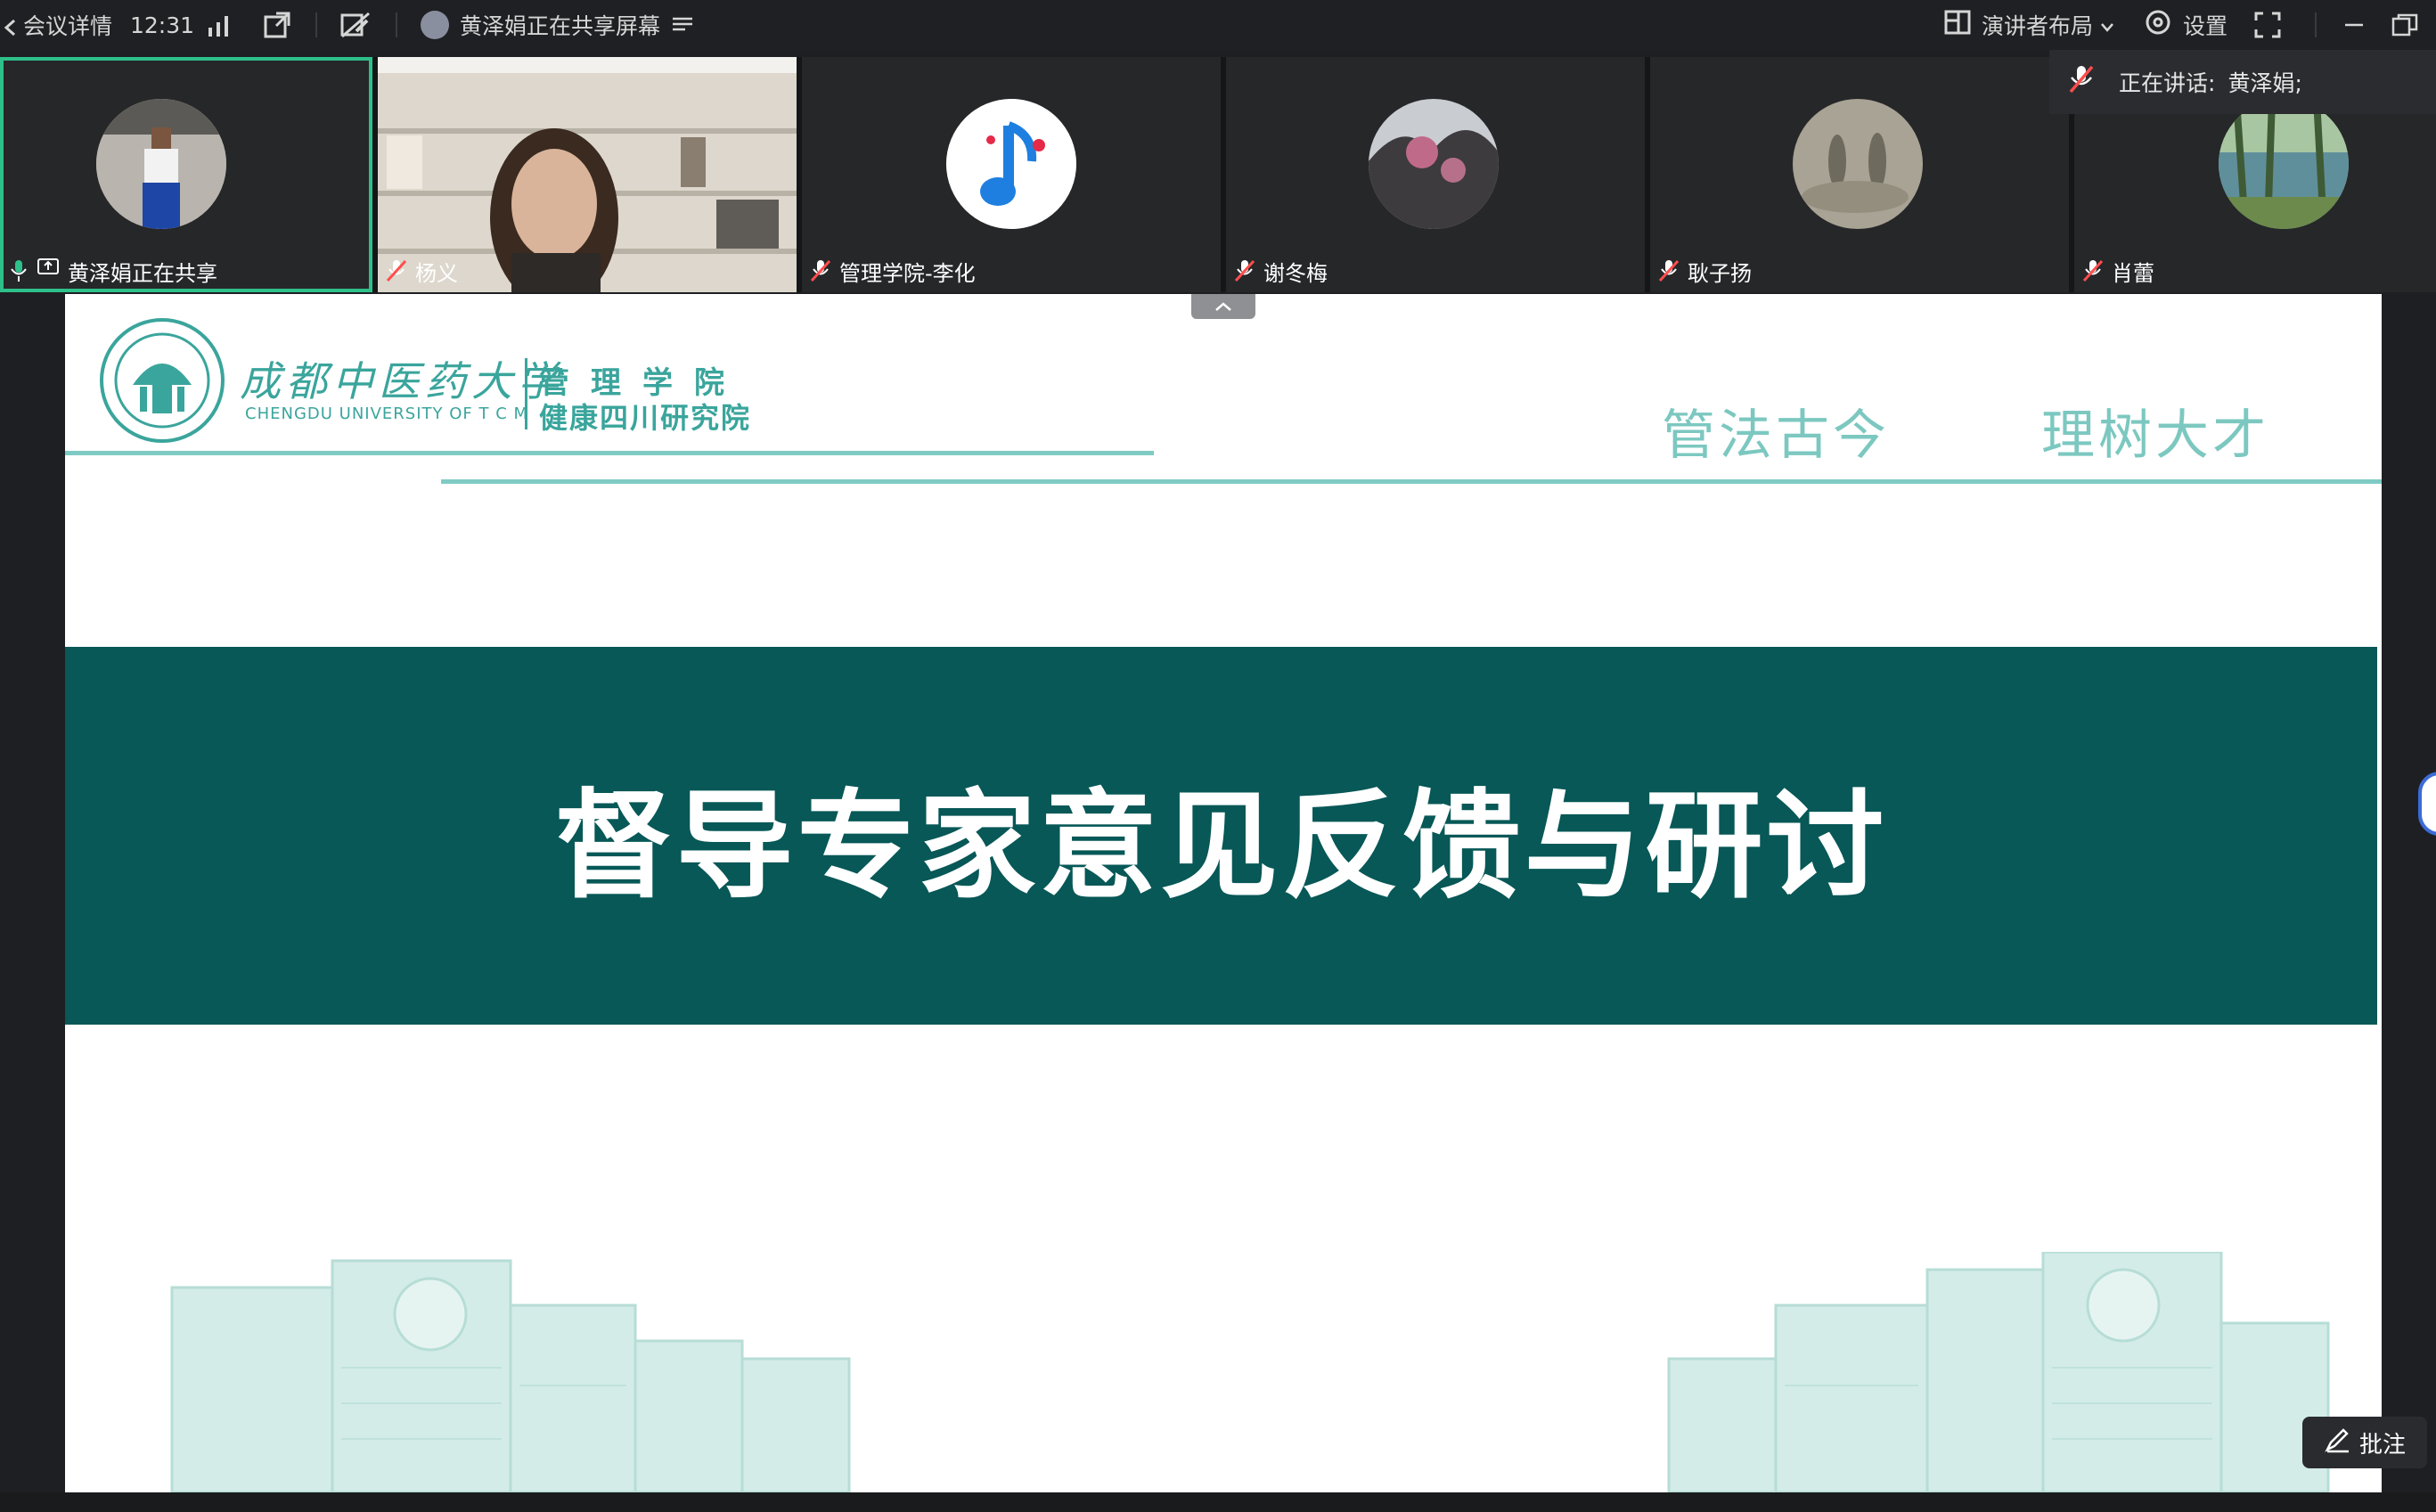 The width and height of the screenshot is (2436, 1512). I want to click on speaking-prefix: 正在讲话:, so click(2167, 83).